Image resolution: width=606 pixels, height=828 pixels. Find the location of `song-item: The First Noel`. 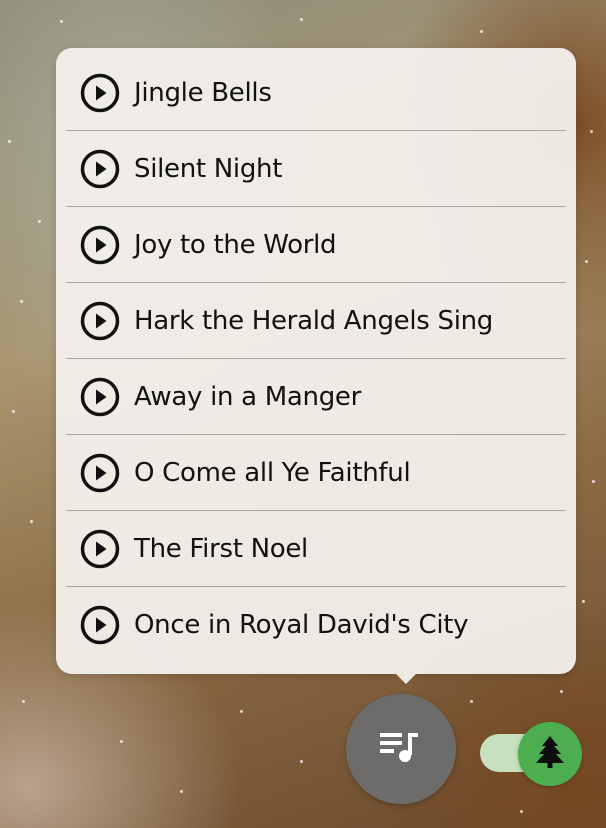

song-item: The First Noel is located at coordinates (316, 549).